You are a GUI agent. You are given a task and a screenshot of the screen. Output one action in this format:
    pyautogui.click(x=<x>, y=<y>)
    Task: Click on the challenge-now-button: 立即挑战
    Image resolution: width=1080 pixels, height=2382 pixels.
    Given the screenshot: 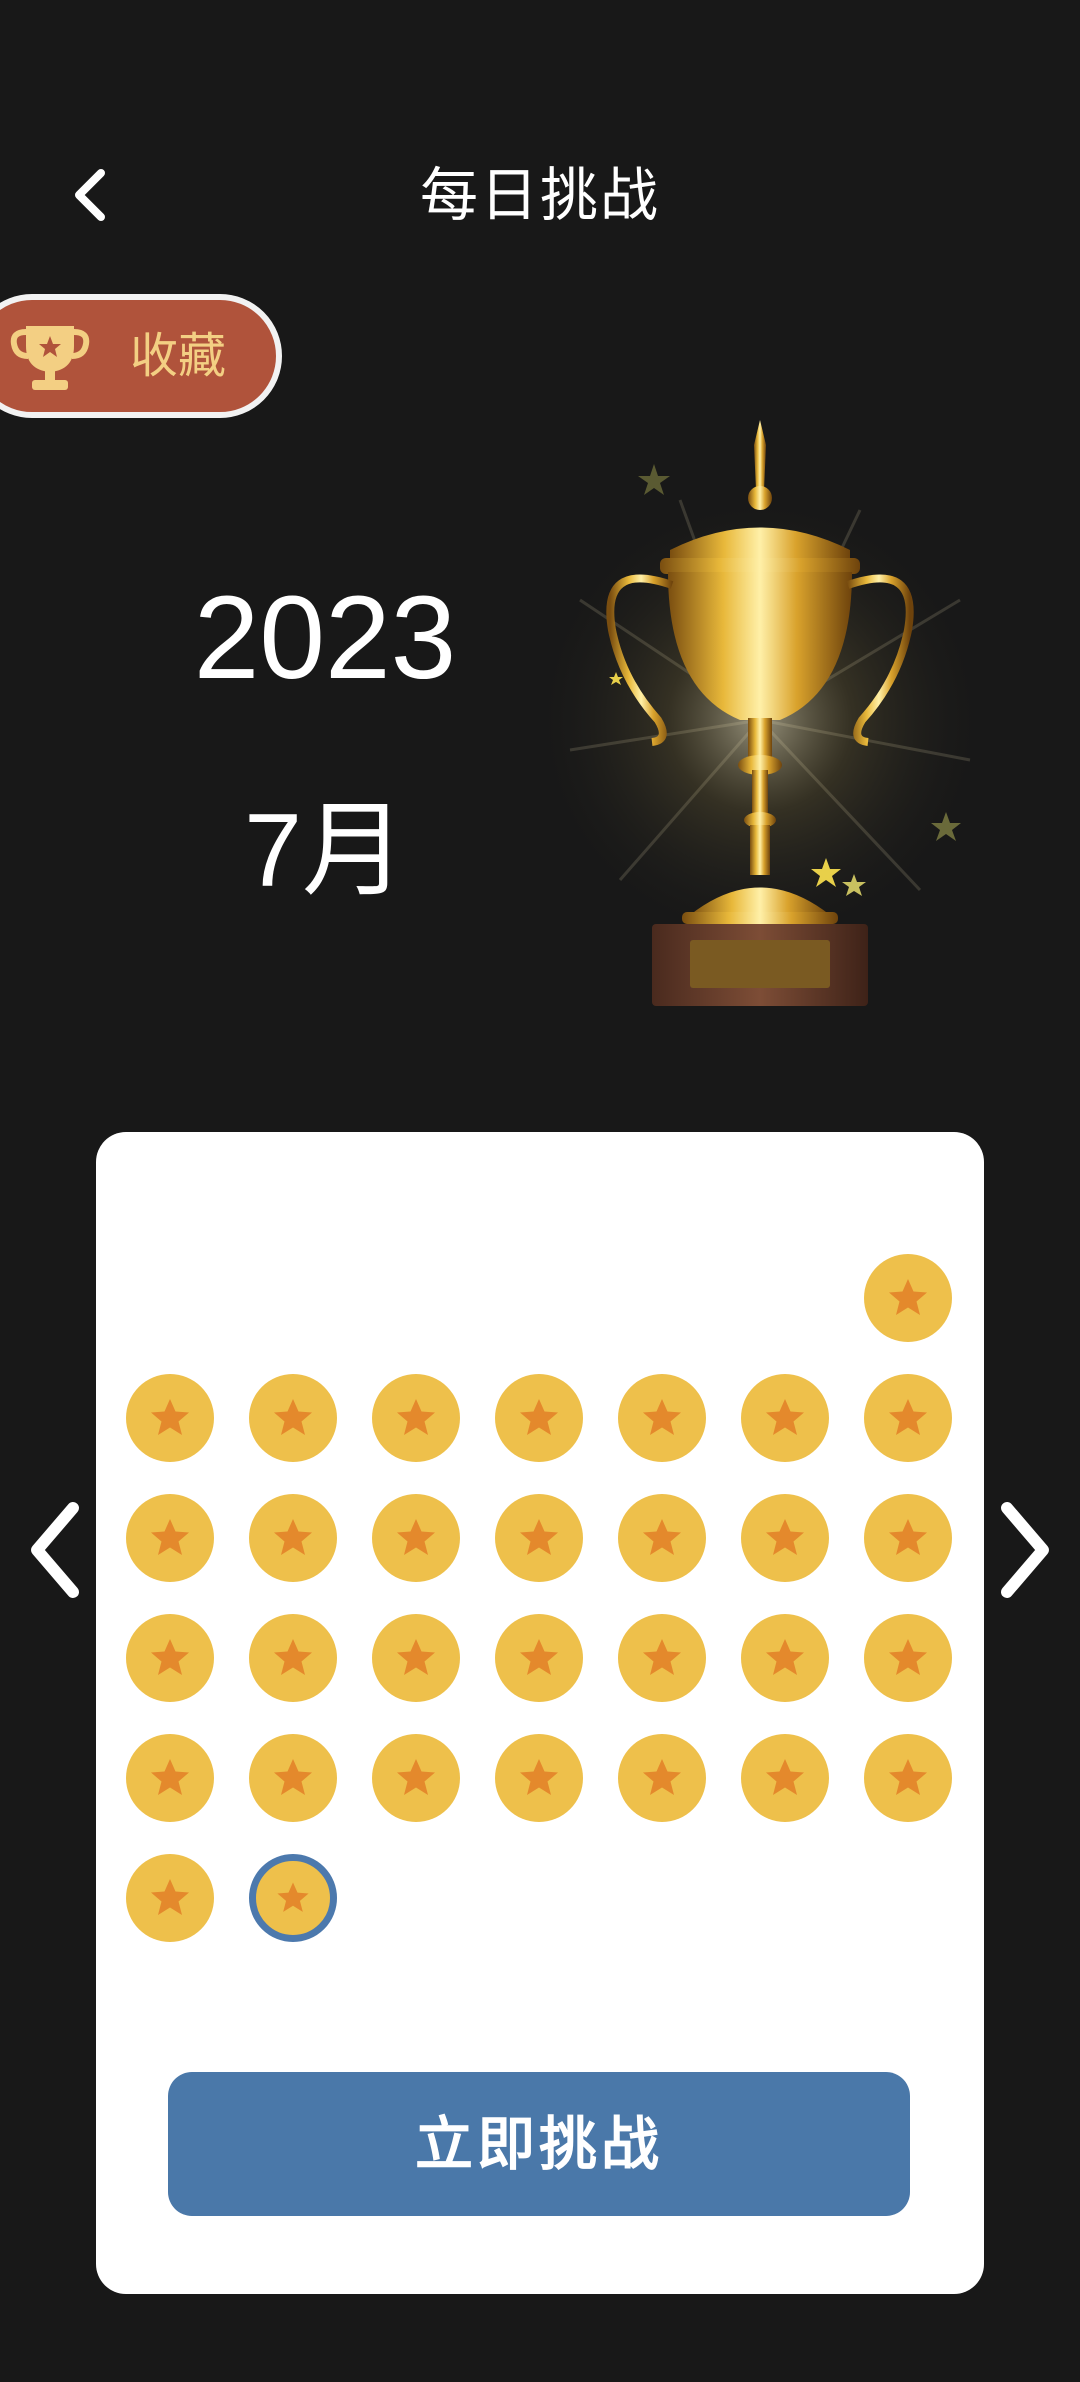 What is the action you would take?
    pyautogui.click(x=539, y=2144)
    